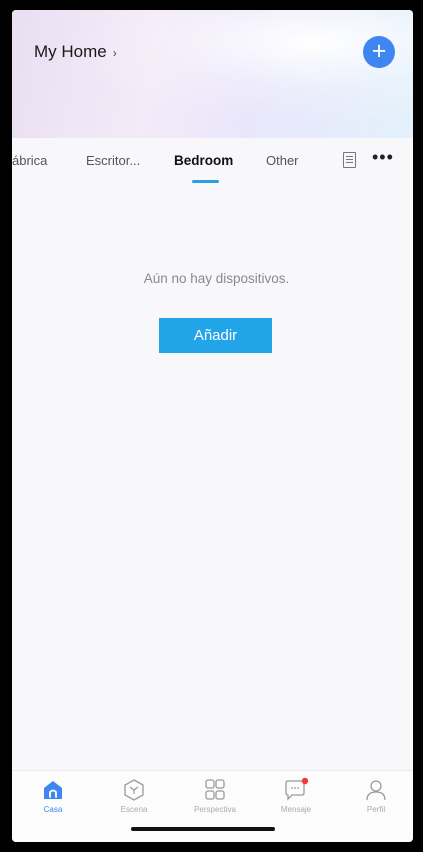  I want to click on nav-casa: Casa, so click(53, 795).